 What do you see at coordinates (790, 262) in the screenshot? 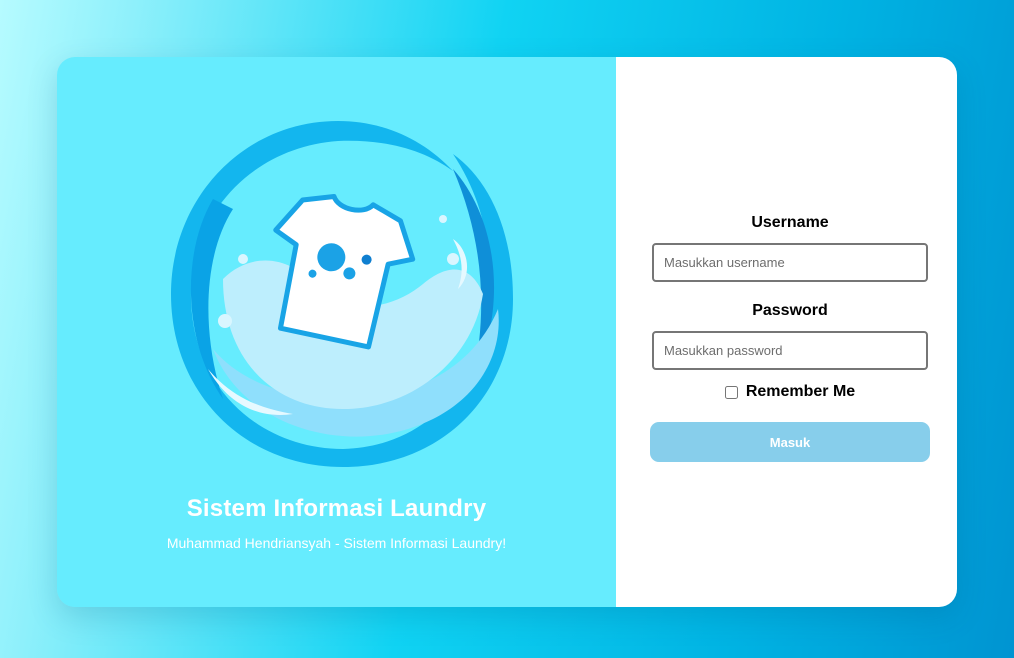
I see `username-input` at bounding box center [790, 262].